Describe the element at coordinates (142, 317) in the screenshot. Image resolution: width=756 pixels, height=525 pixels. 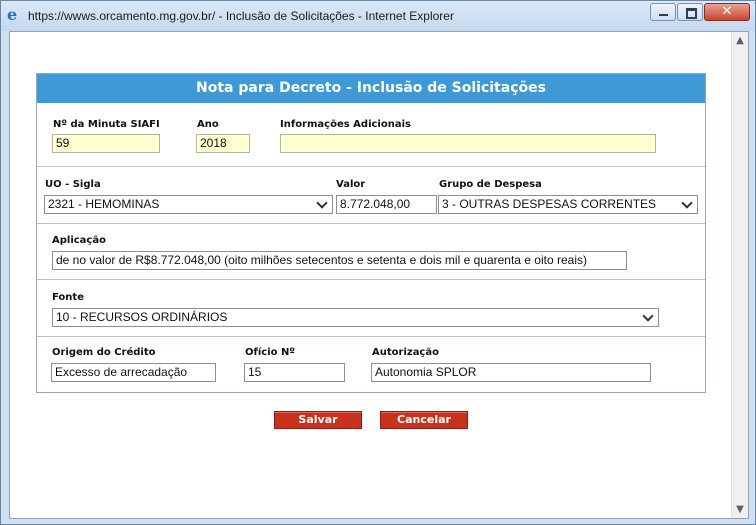
I see `fonte-select-value: 10 - RECURSOS ORDINÁRIOS` at that location.